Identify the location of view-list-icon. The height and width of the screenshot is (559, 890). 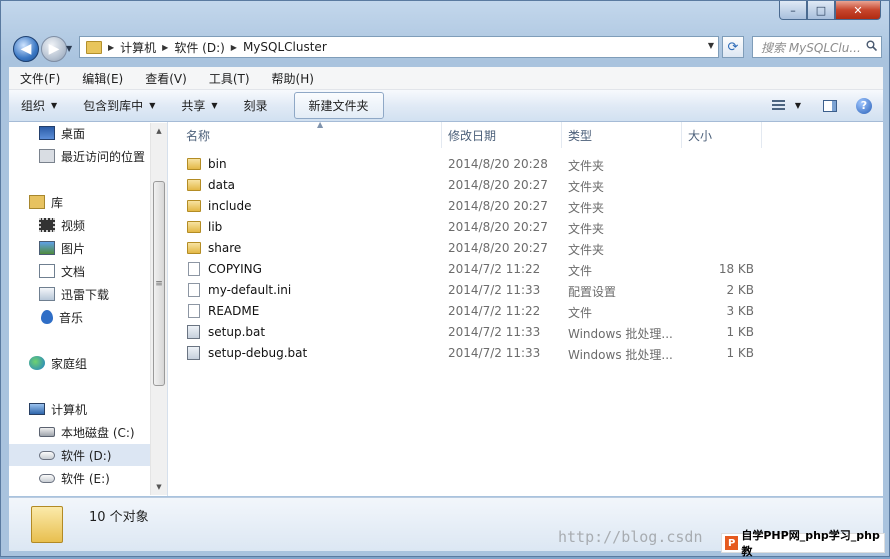
(778, 105).